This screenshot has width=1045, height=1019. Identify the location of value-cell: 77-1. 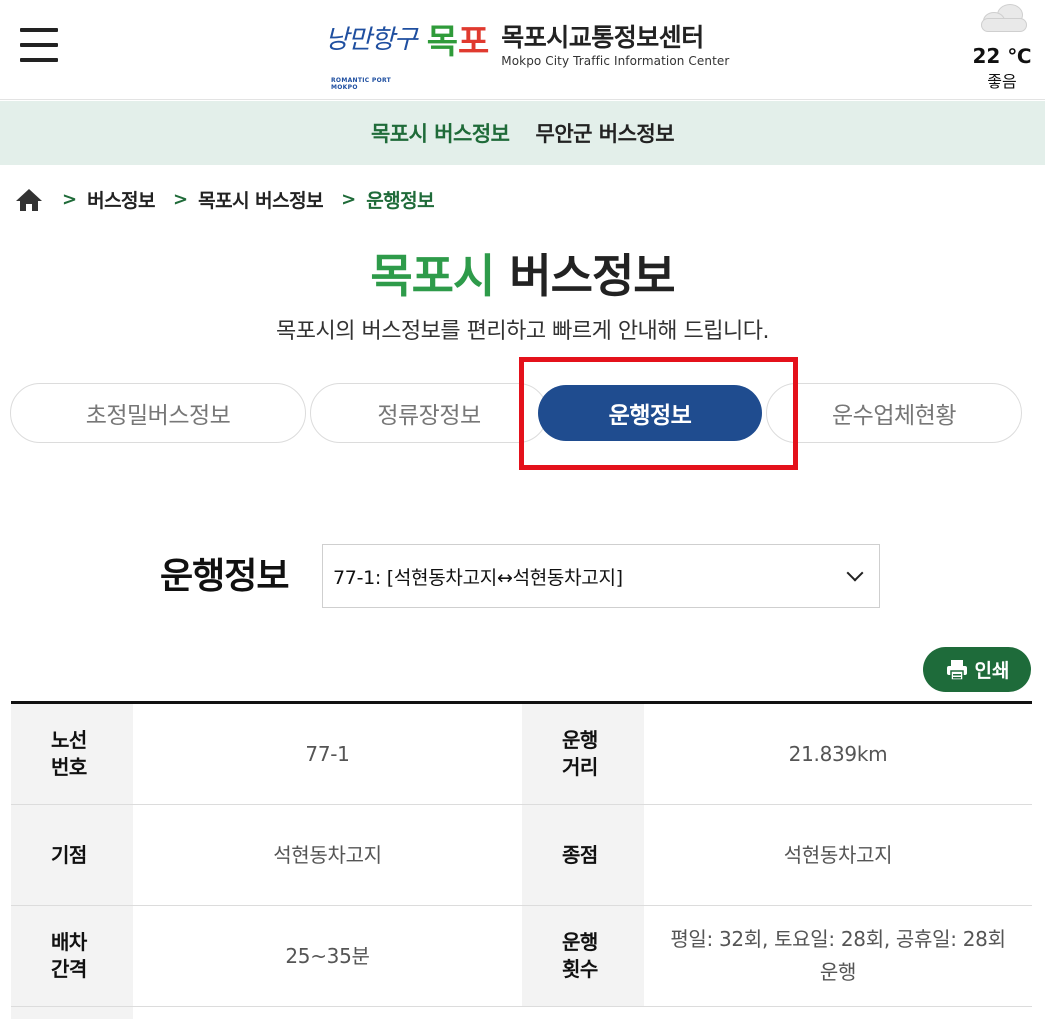
(327, 753).